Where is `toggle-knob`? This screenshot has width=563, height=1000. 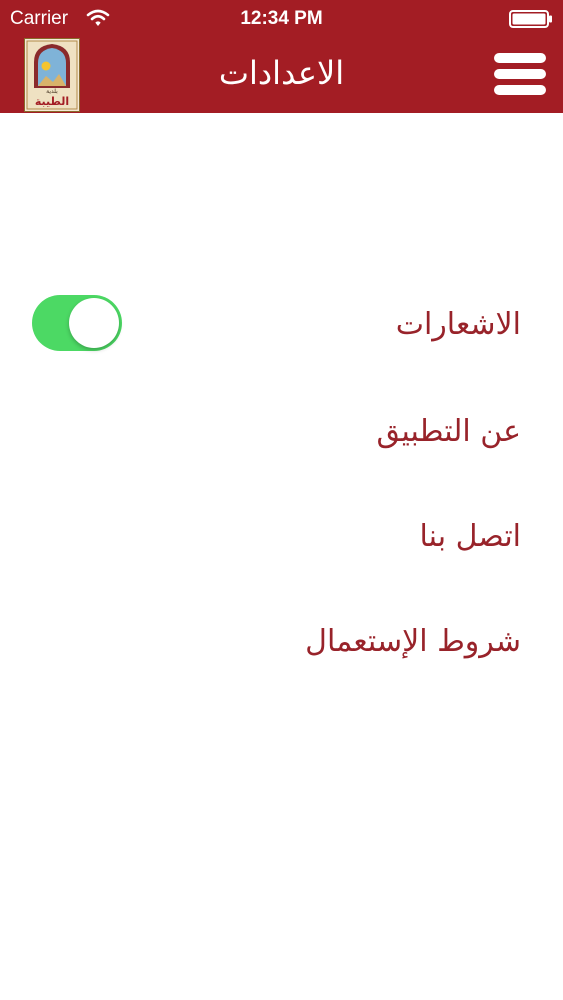
toggle-knob is located at coordinates (94, 323).